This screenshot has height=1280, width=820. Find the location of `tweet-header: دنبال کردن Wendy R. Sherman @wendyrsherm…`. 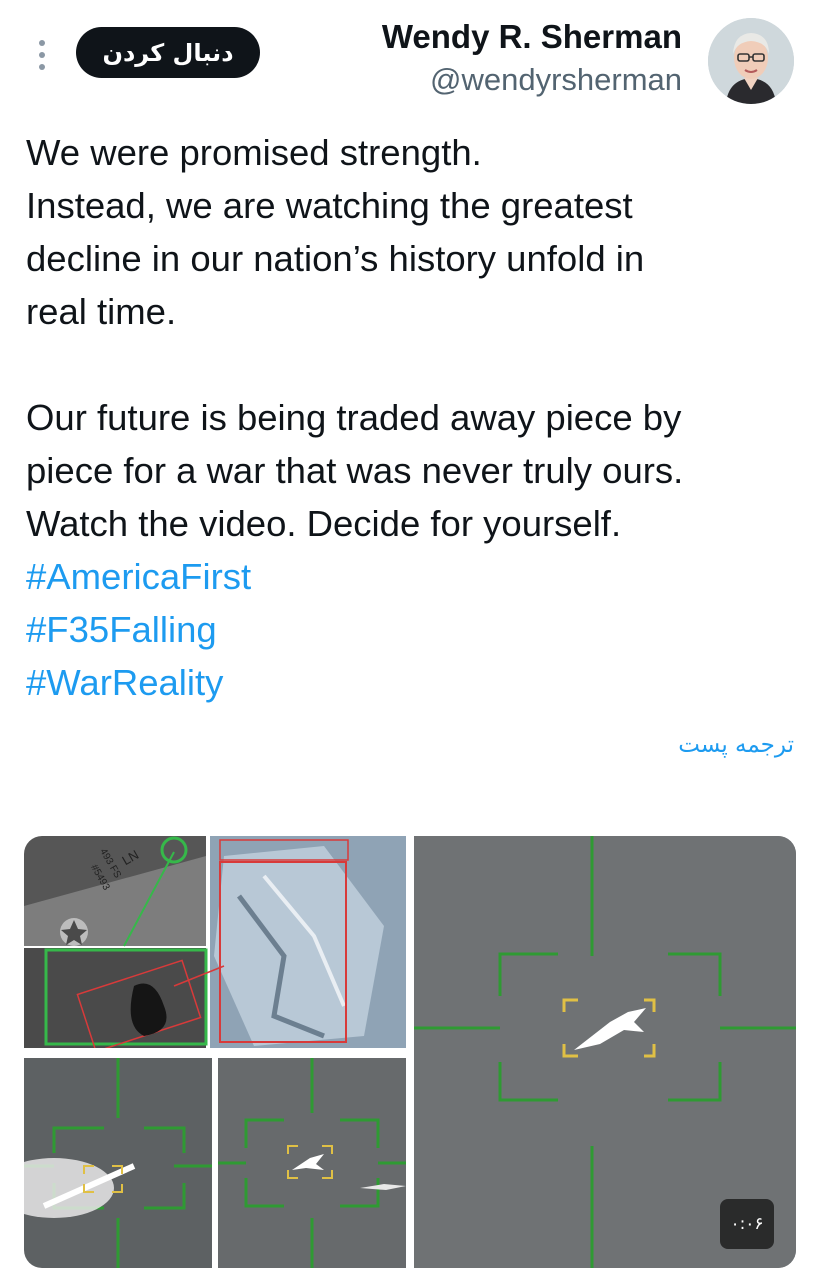

tweet-header: دنبال کردن Wendy R. Sherman @wendyrsherm… is located at coordinates (410, 59).